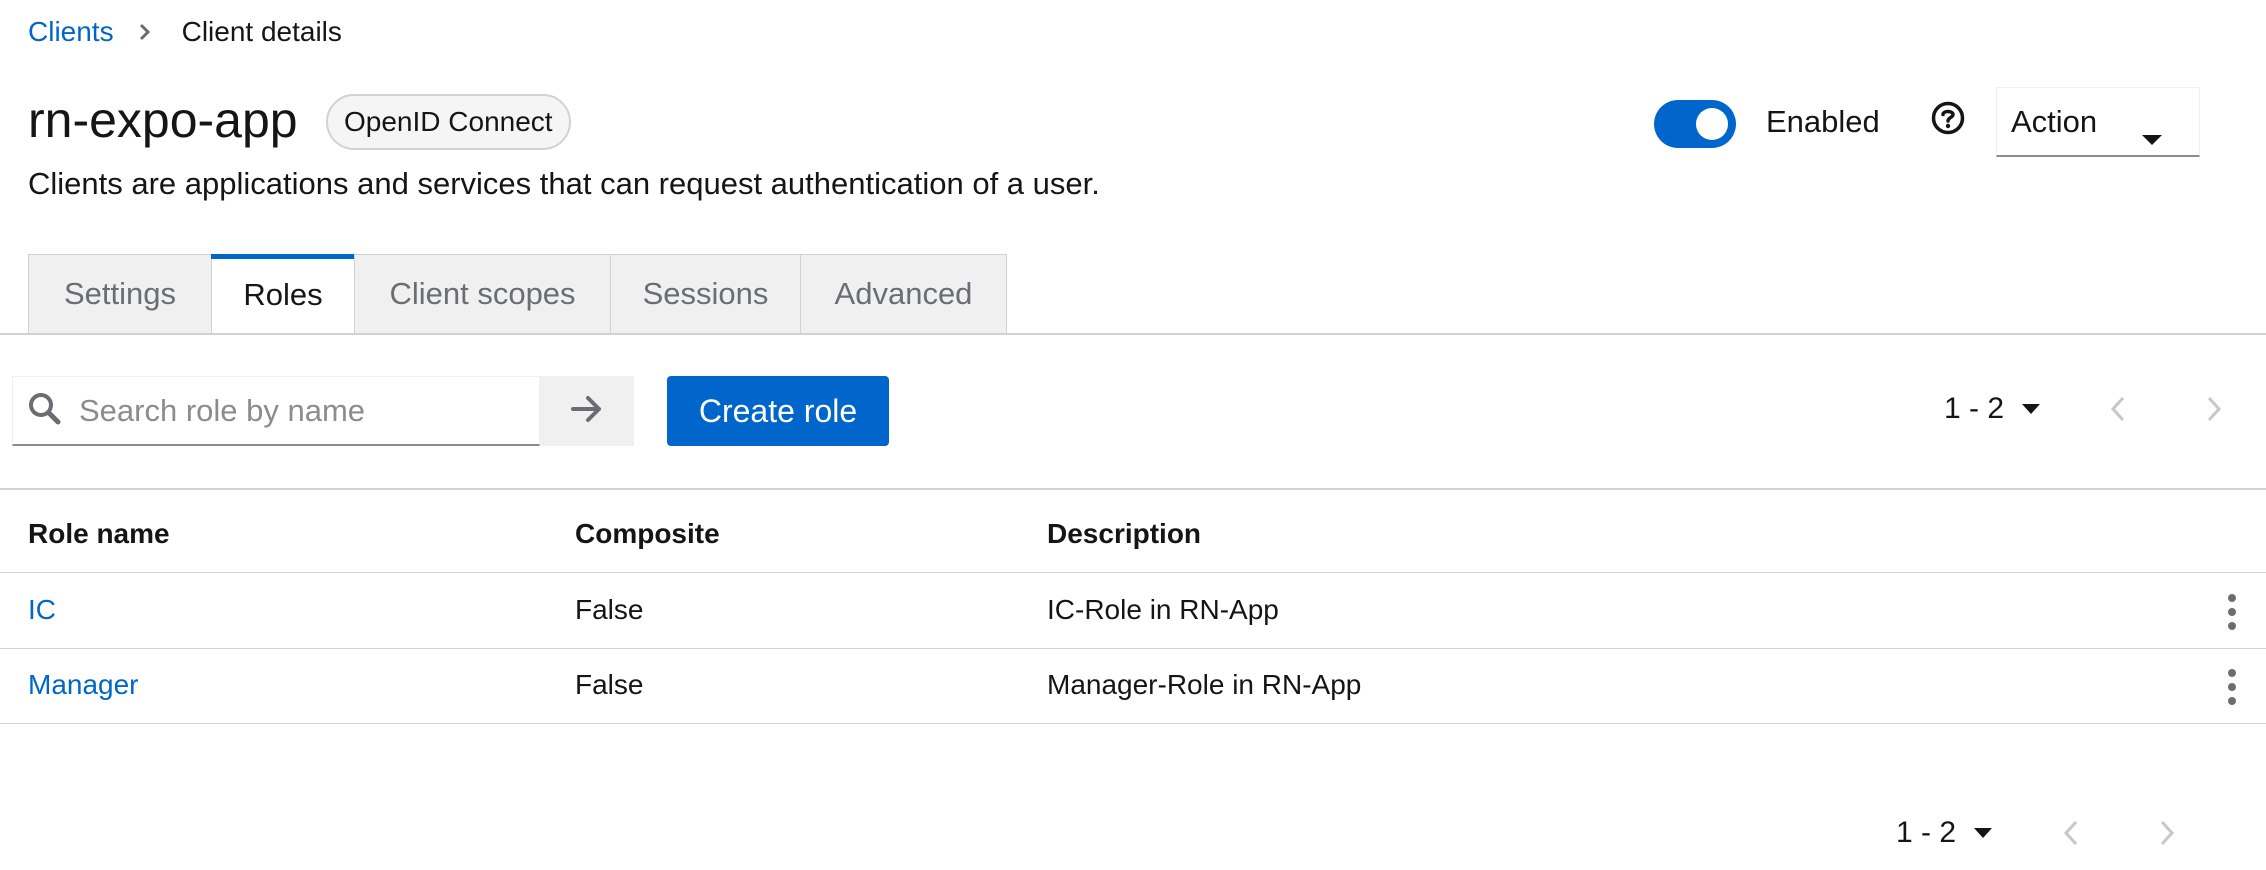  Describe the element at coordinates (163, 120) in the screenshot. I see `page-title: rn-expo-app` at that location.